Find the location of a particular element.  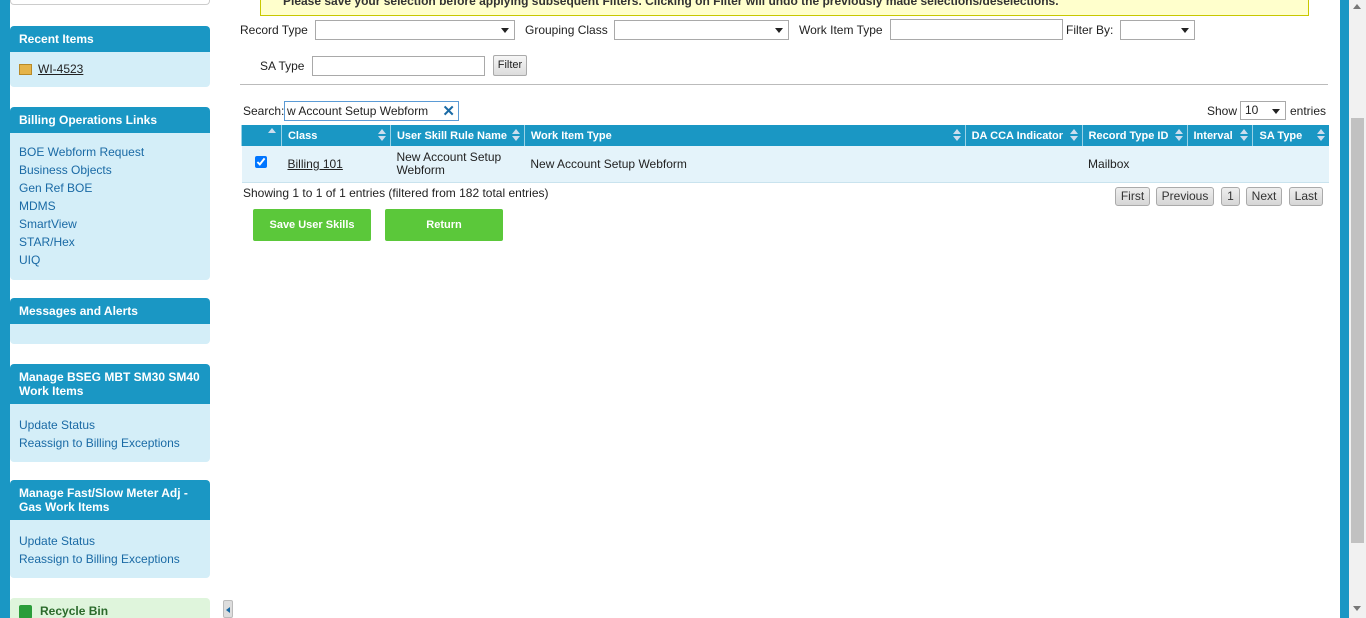

folder-icon is located at coordinates (25, 70).